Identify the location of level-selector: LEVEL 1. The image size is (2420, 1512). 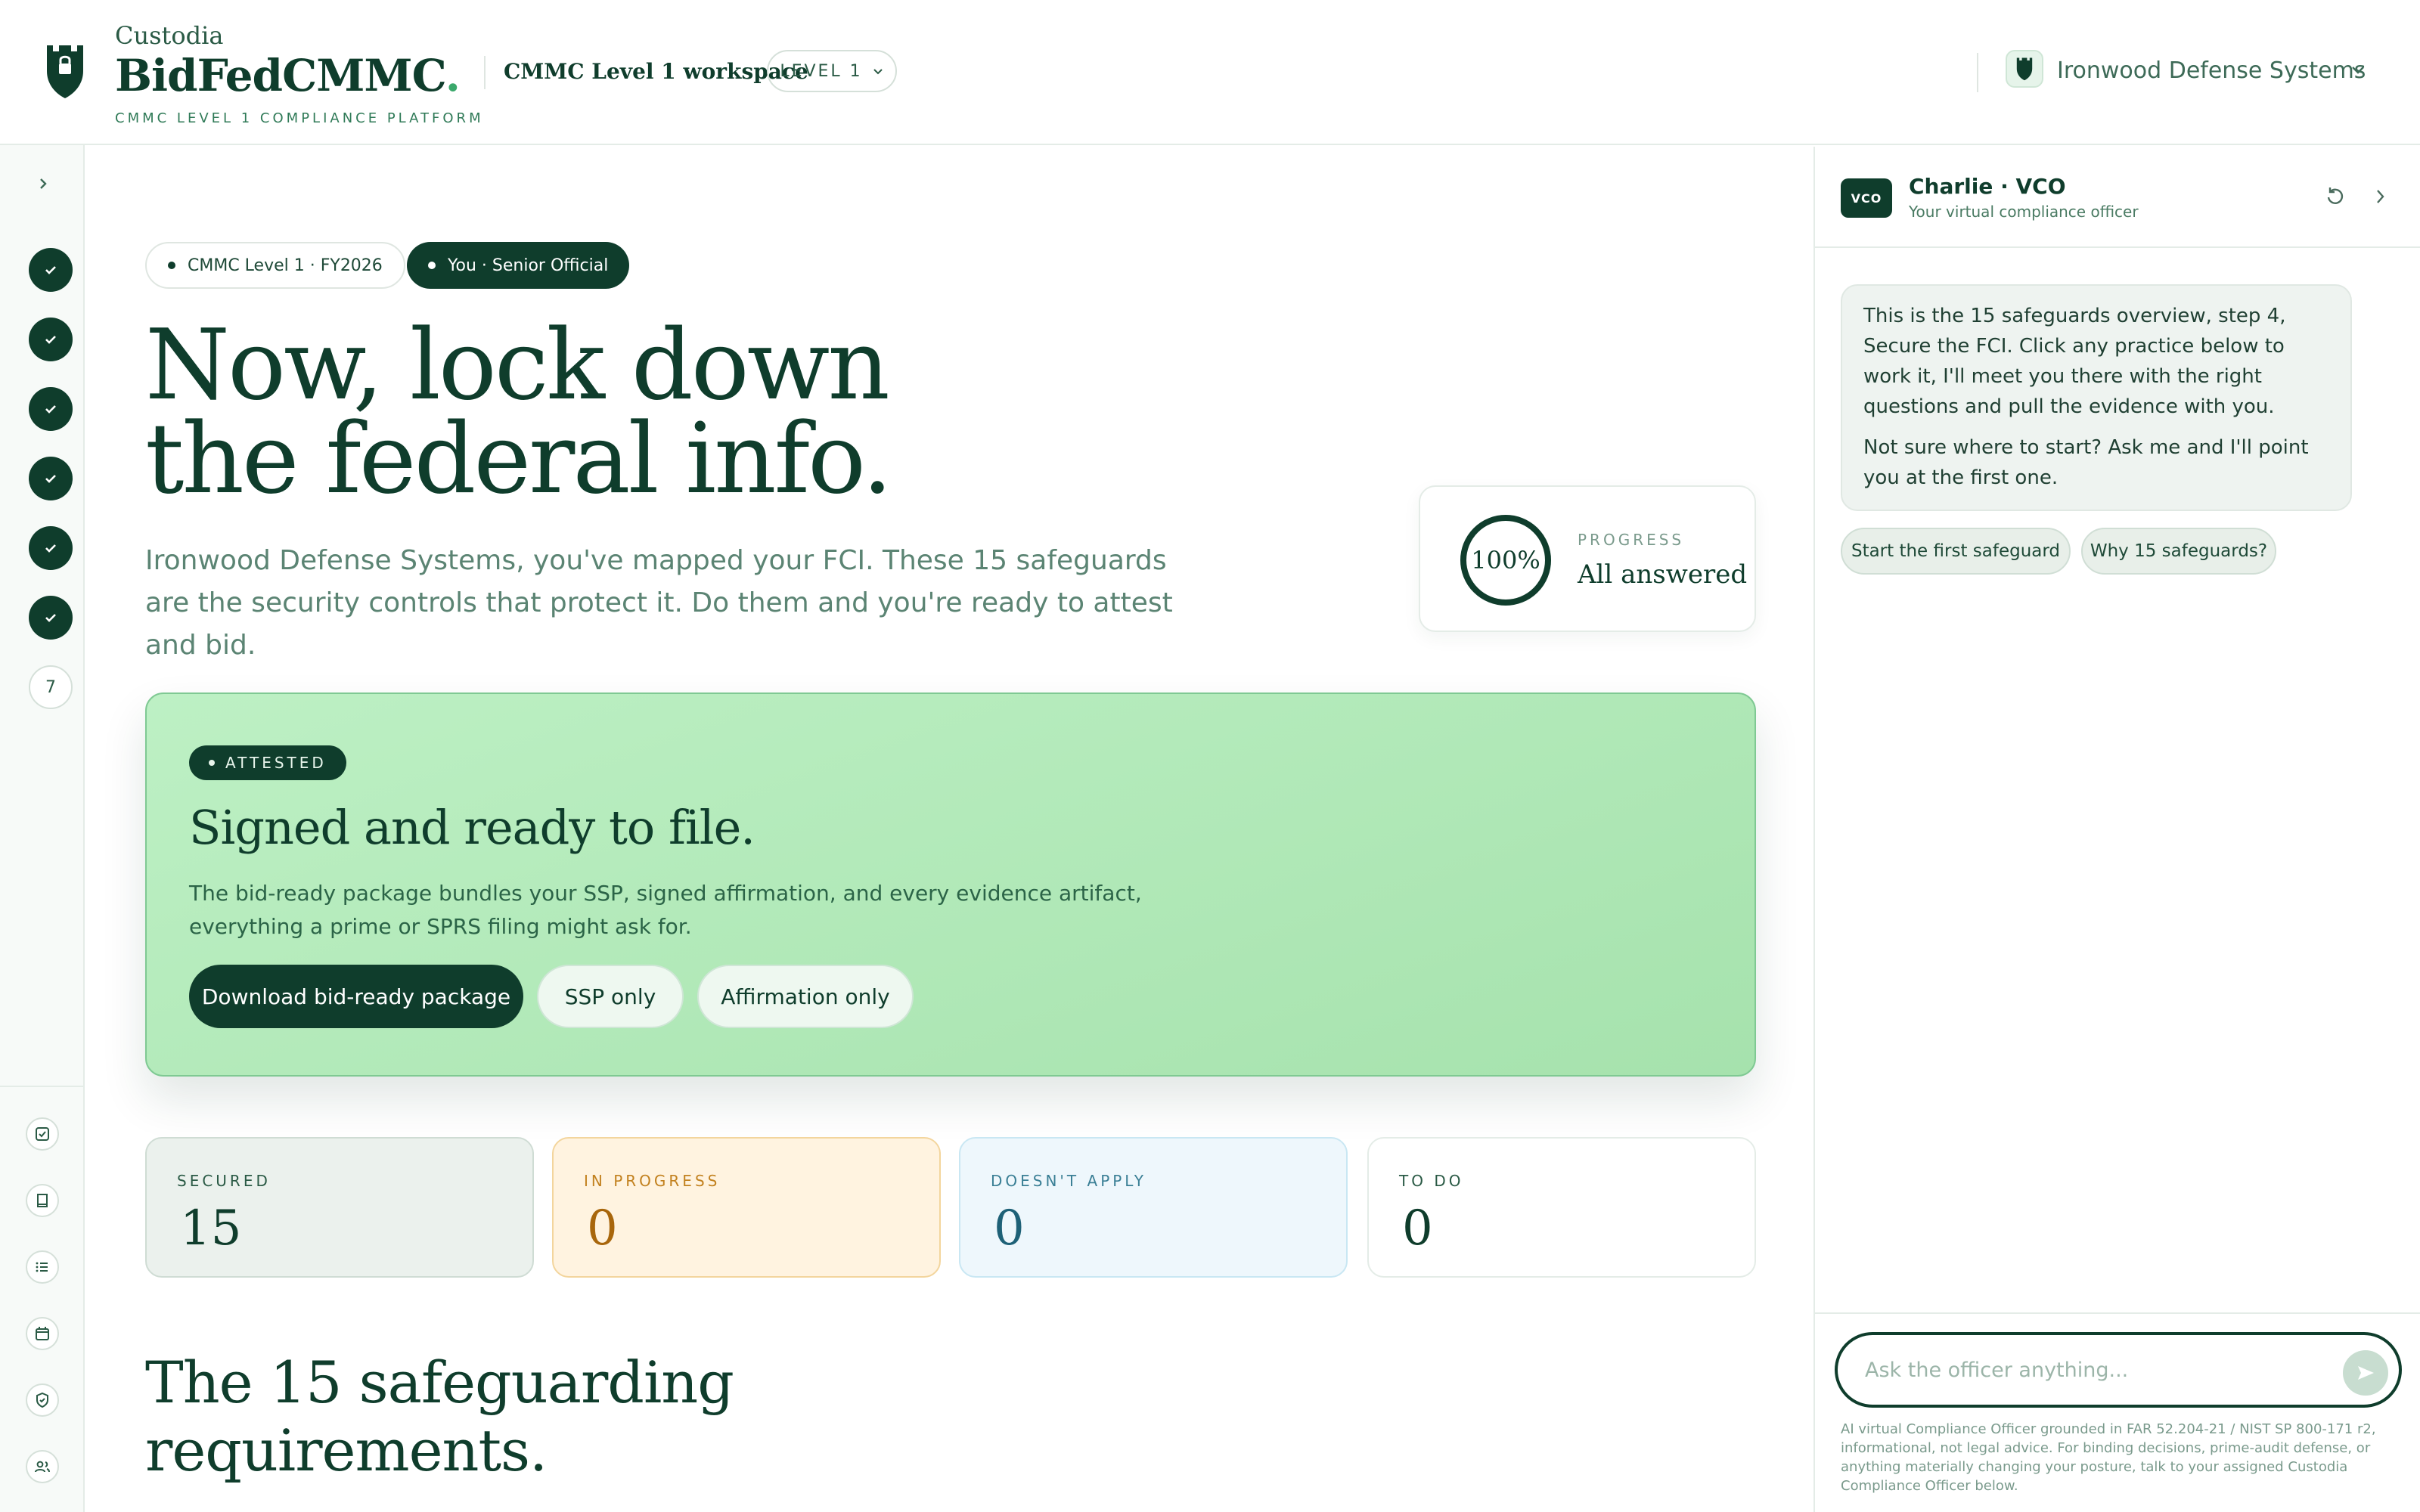
(832, 71).